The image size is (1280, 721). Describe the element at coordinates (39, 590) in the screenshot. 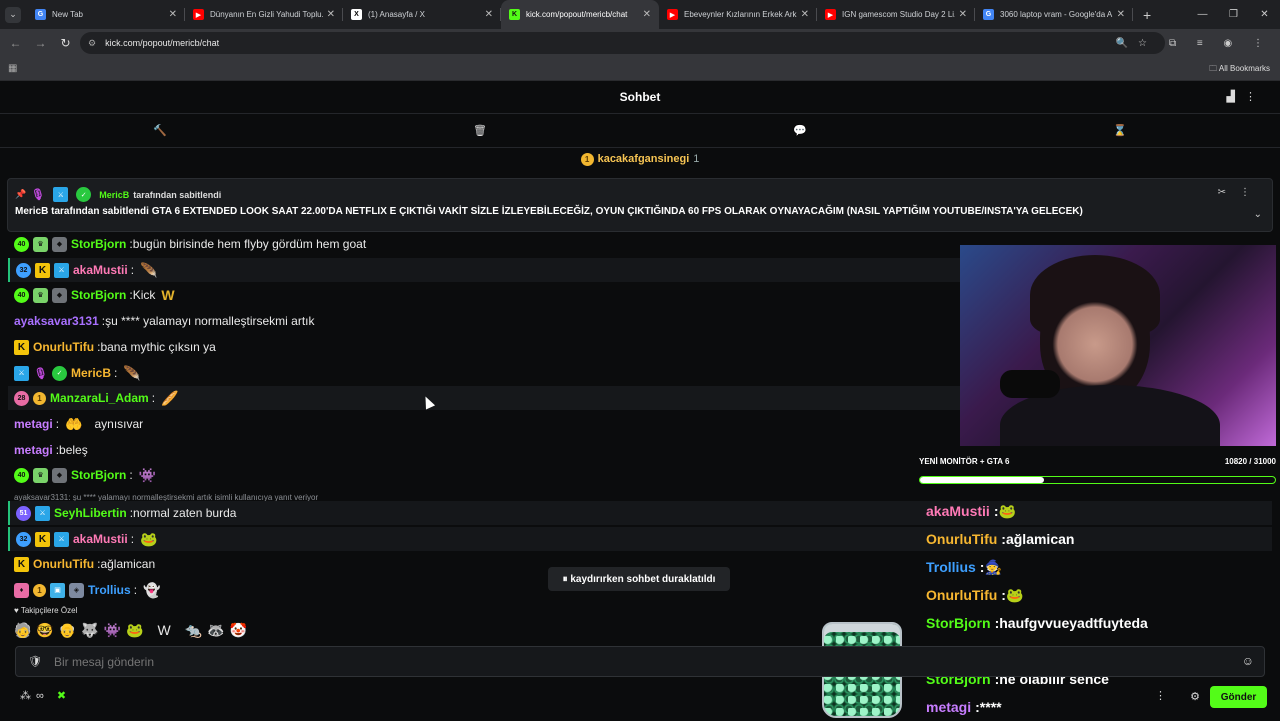

I see `gift-coin-icon: 1` at that location.